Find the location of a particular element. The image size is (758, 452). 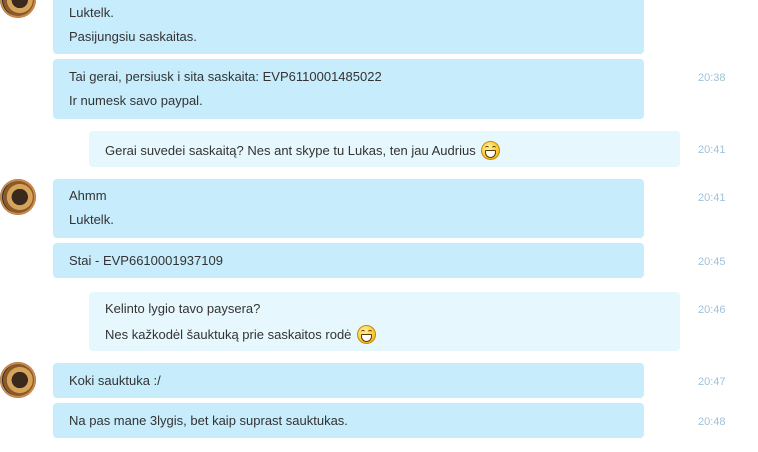

message-text: Kelinto lygio tavo paysera? is located at coordinates (183, 308).